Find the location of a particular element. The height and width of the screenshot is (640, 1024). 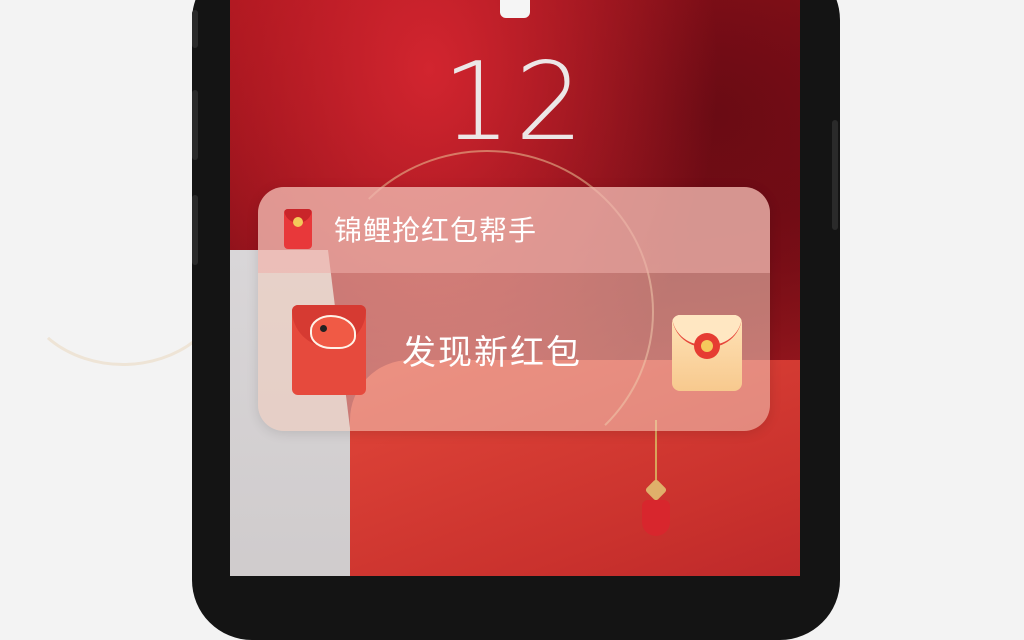

red-envelope-icon is located at coordinates (298, 229).